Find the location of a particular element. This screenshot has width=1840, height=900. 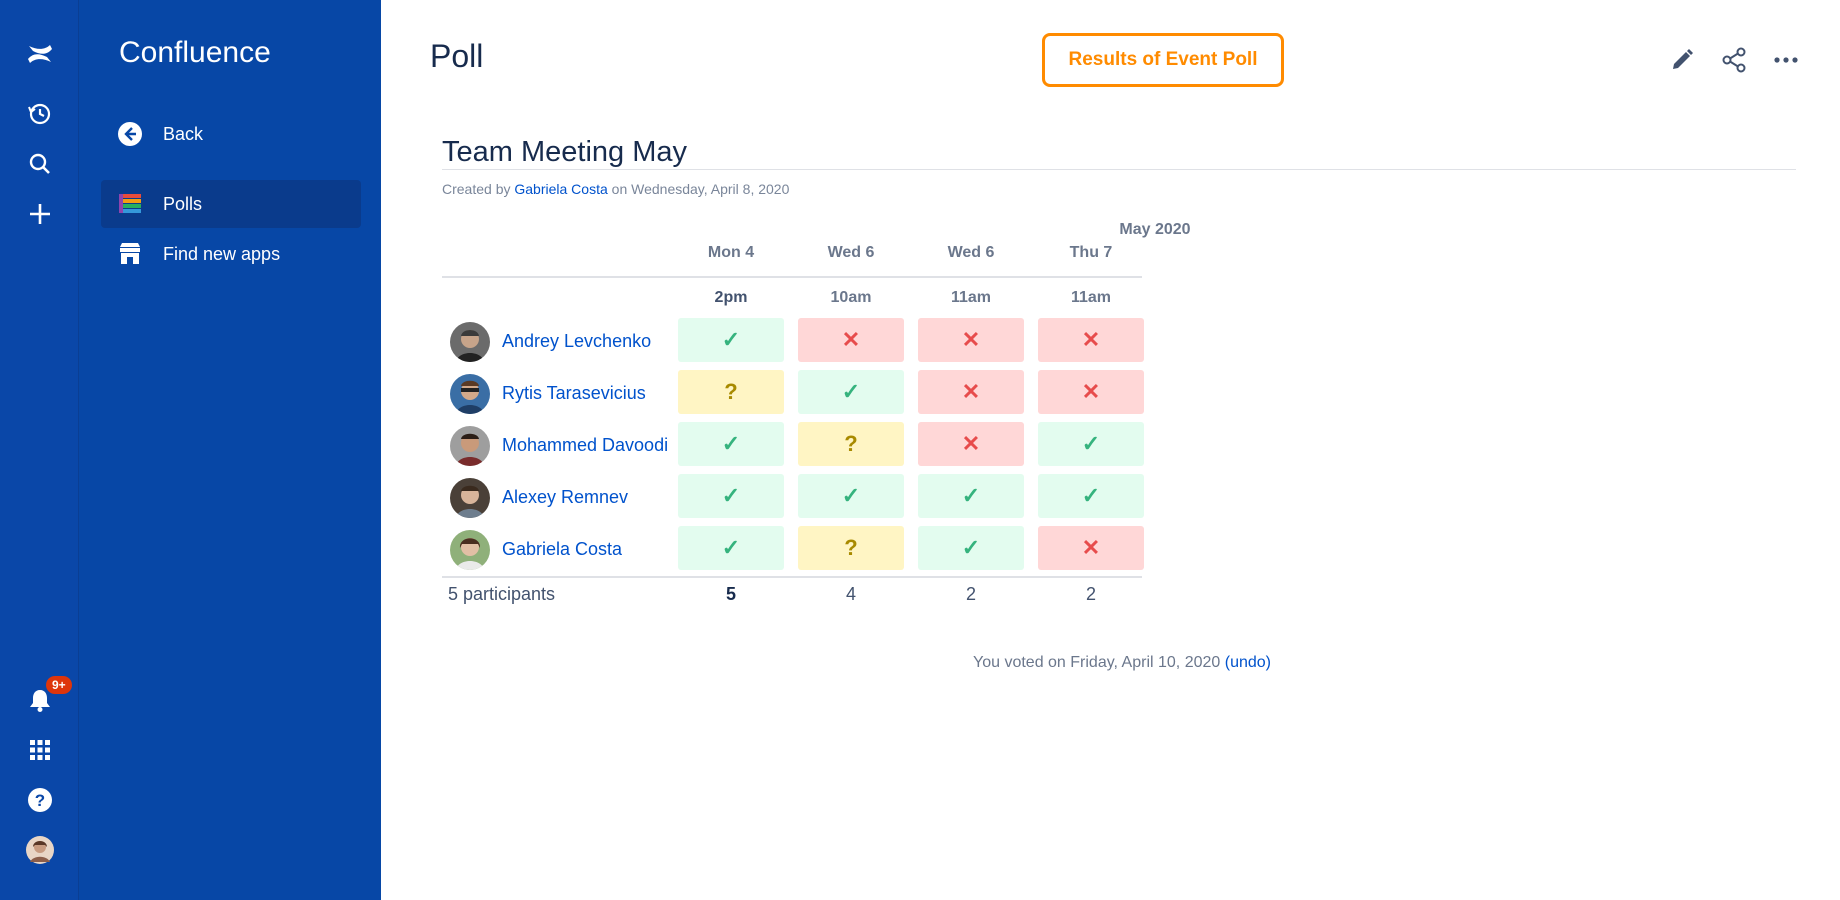

help-icon: ? is located at coordinates (40, 800).